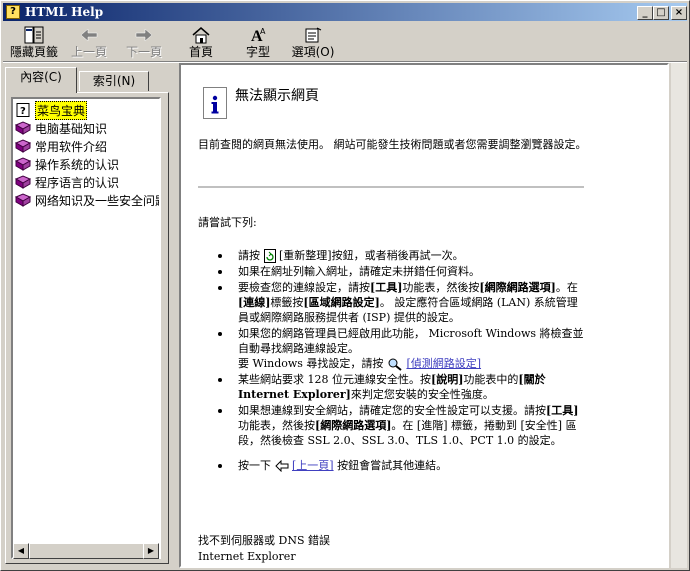 This screenshot has height=571, width=690. Describe the element at coordinates (67, 164) in the screenshot. I see `tree-item-book: 操作系统的认识` at that location.